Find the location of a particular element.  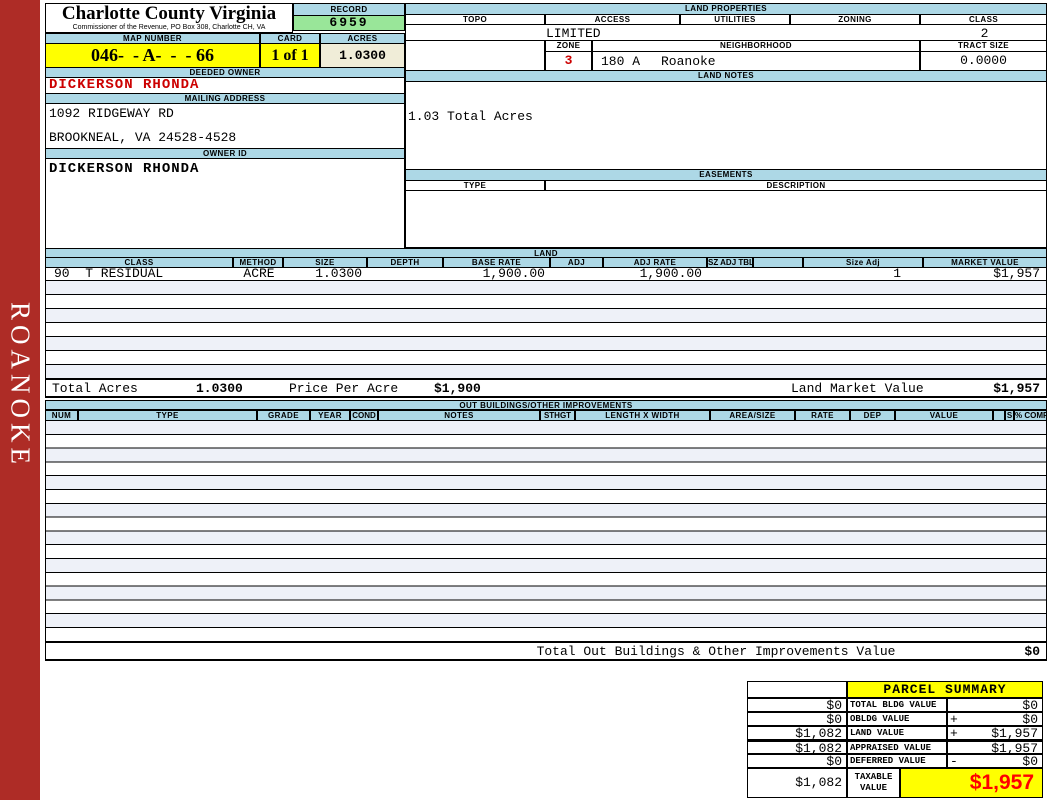

land-row-method: ACRE is located at coordinates (259, 273).